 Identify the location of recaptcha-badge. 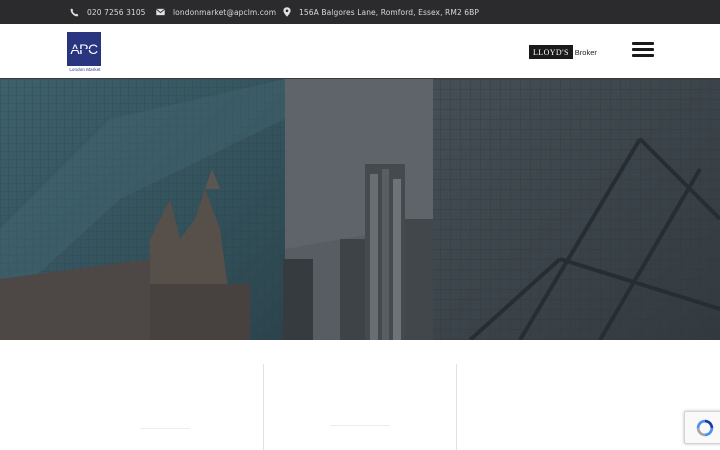
(702, 427).